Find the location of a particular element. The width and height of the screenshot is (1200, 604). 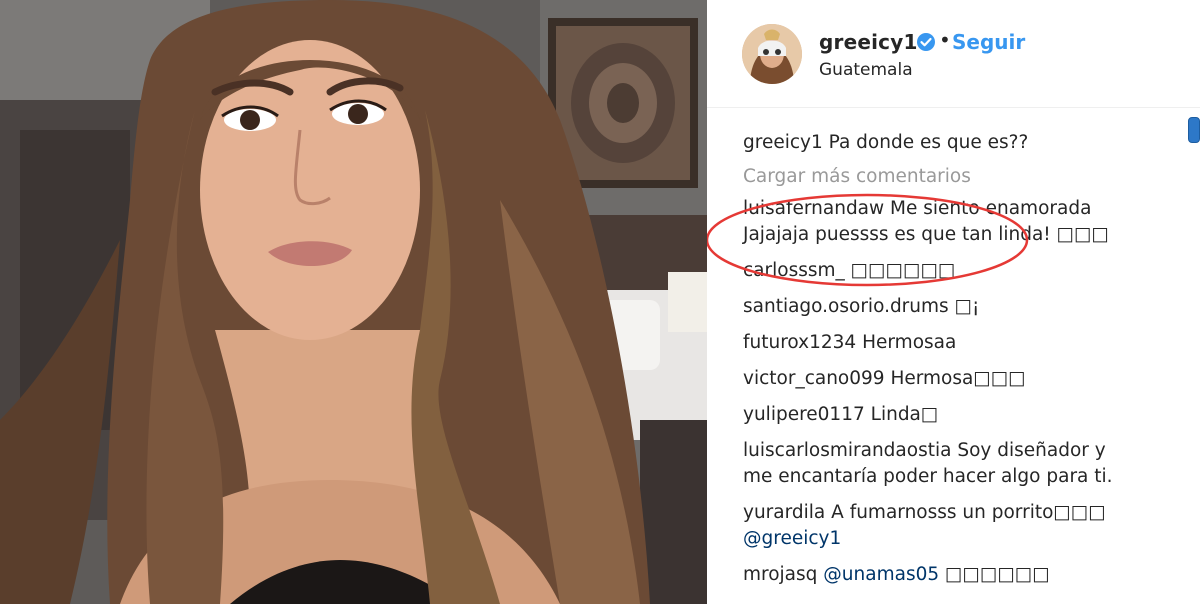

comment-username: greeicy1 is located at coordinates (783, 142).